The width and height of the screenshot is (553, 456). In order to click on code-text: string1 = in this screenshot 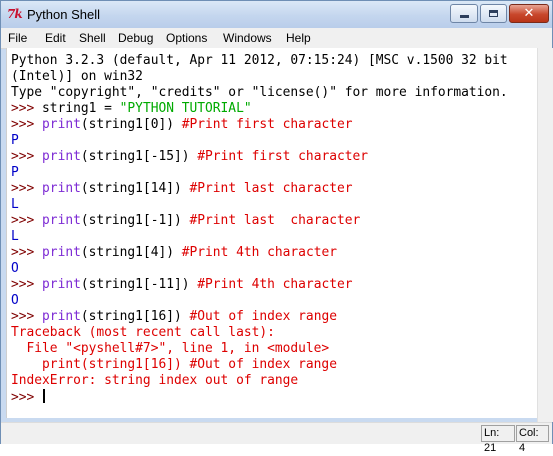, I will do `click(81, 108)`.